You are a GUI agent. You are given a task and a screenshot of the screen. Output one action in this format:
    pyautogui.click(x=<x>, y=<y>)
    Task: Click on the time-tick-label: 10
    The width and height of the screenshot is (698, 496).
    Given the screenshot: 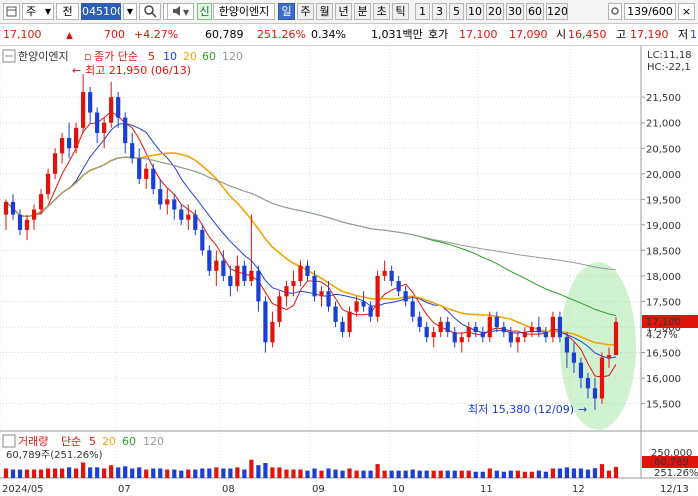 What is the action you would take?
    pyautogui.click(x=398, y=489)
    